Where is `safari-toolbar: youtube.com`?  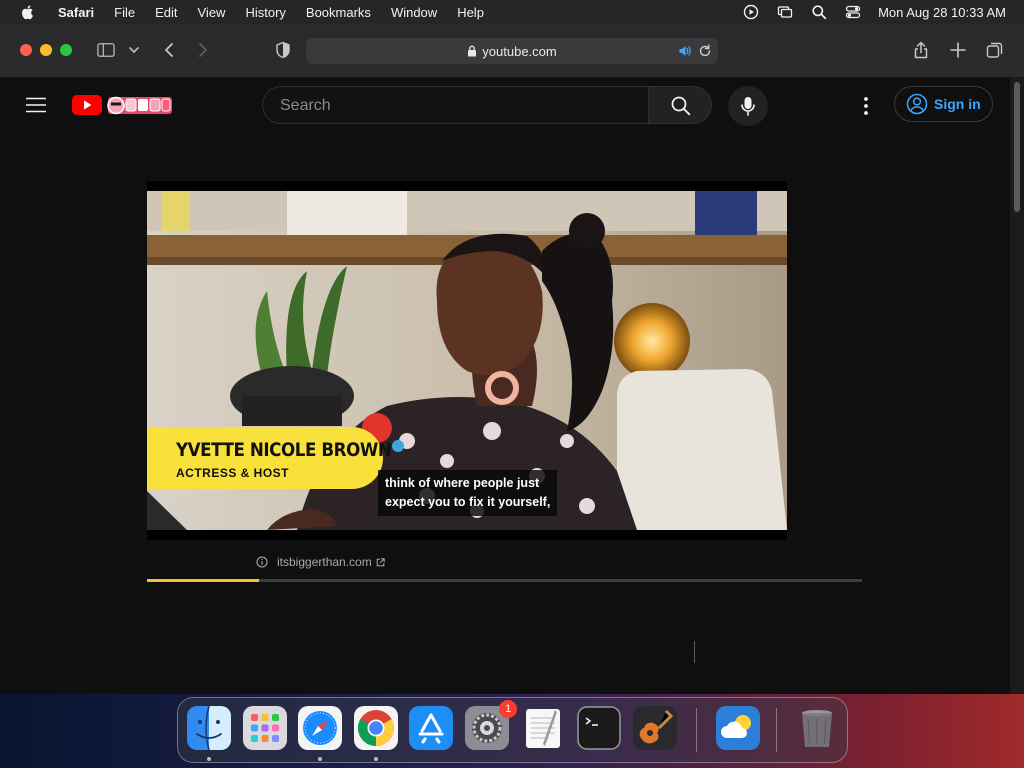 safari-toolbar: youtube.com is located at coordinates (512, 51).